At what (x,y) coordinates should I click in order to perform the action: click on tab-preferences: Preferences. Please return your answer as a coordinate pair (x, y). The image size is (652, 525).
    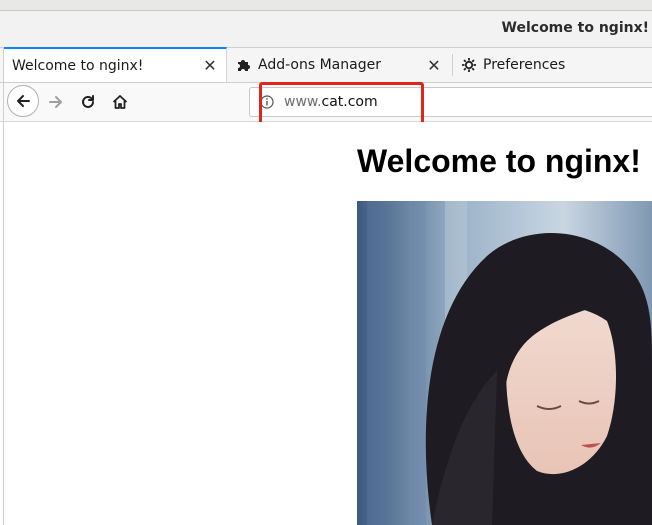
    Looking at the image, I should click on (552, 65).